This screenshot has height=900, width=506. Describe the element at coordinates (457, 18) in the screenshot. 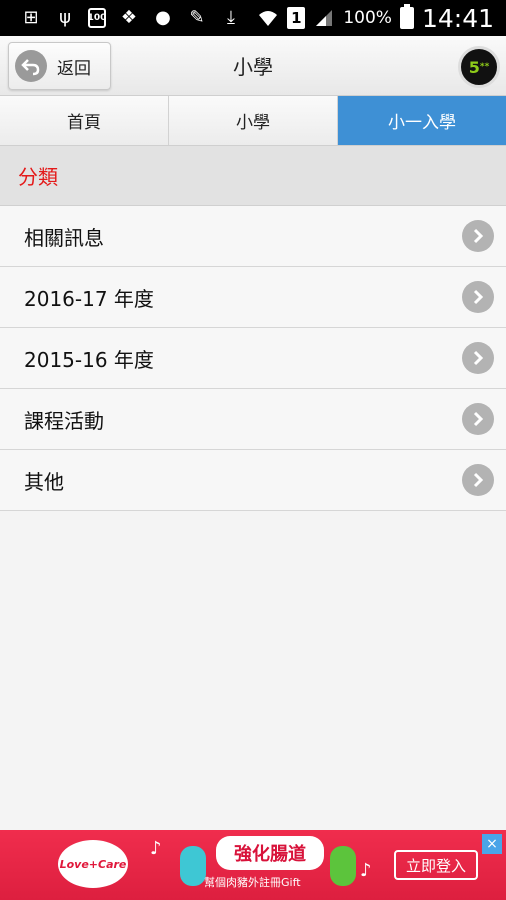

I see `clock: 14:41` at that location.